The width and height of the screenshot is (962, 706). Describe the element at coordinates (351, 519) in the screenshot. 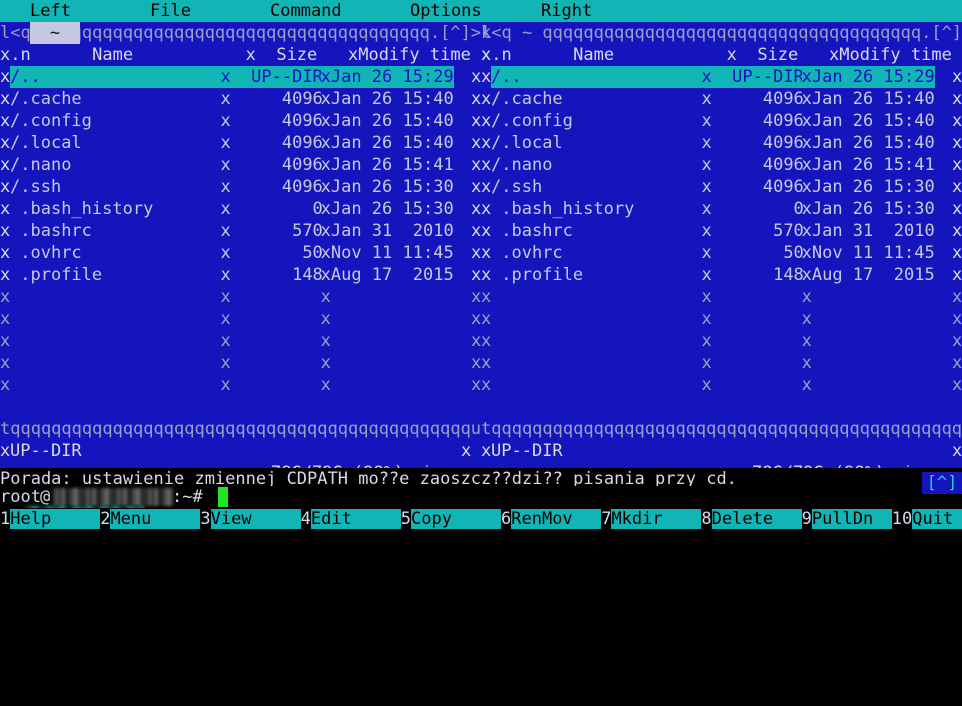

I see `function-key-f4: 4Edit` at that location.